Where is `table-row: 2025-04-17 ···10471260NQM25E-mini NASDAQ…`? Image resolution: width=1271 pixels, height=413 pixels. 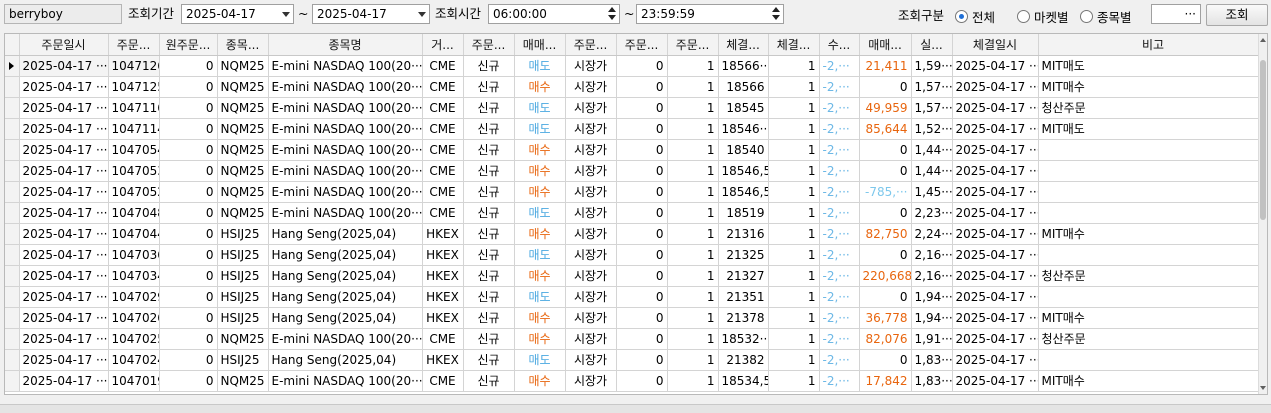
table-row: 2025-04-17 ···10471260NQM25E-mini NASDAQ… is located at coordinates (636, 66).